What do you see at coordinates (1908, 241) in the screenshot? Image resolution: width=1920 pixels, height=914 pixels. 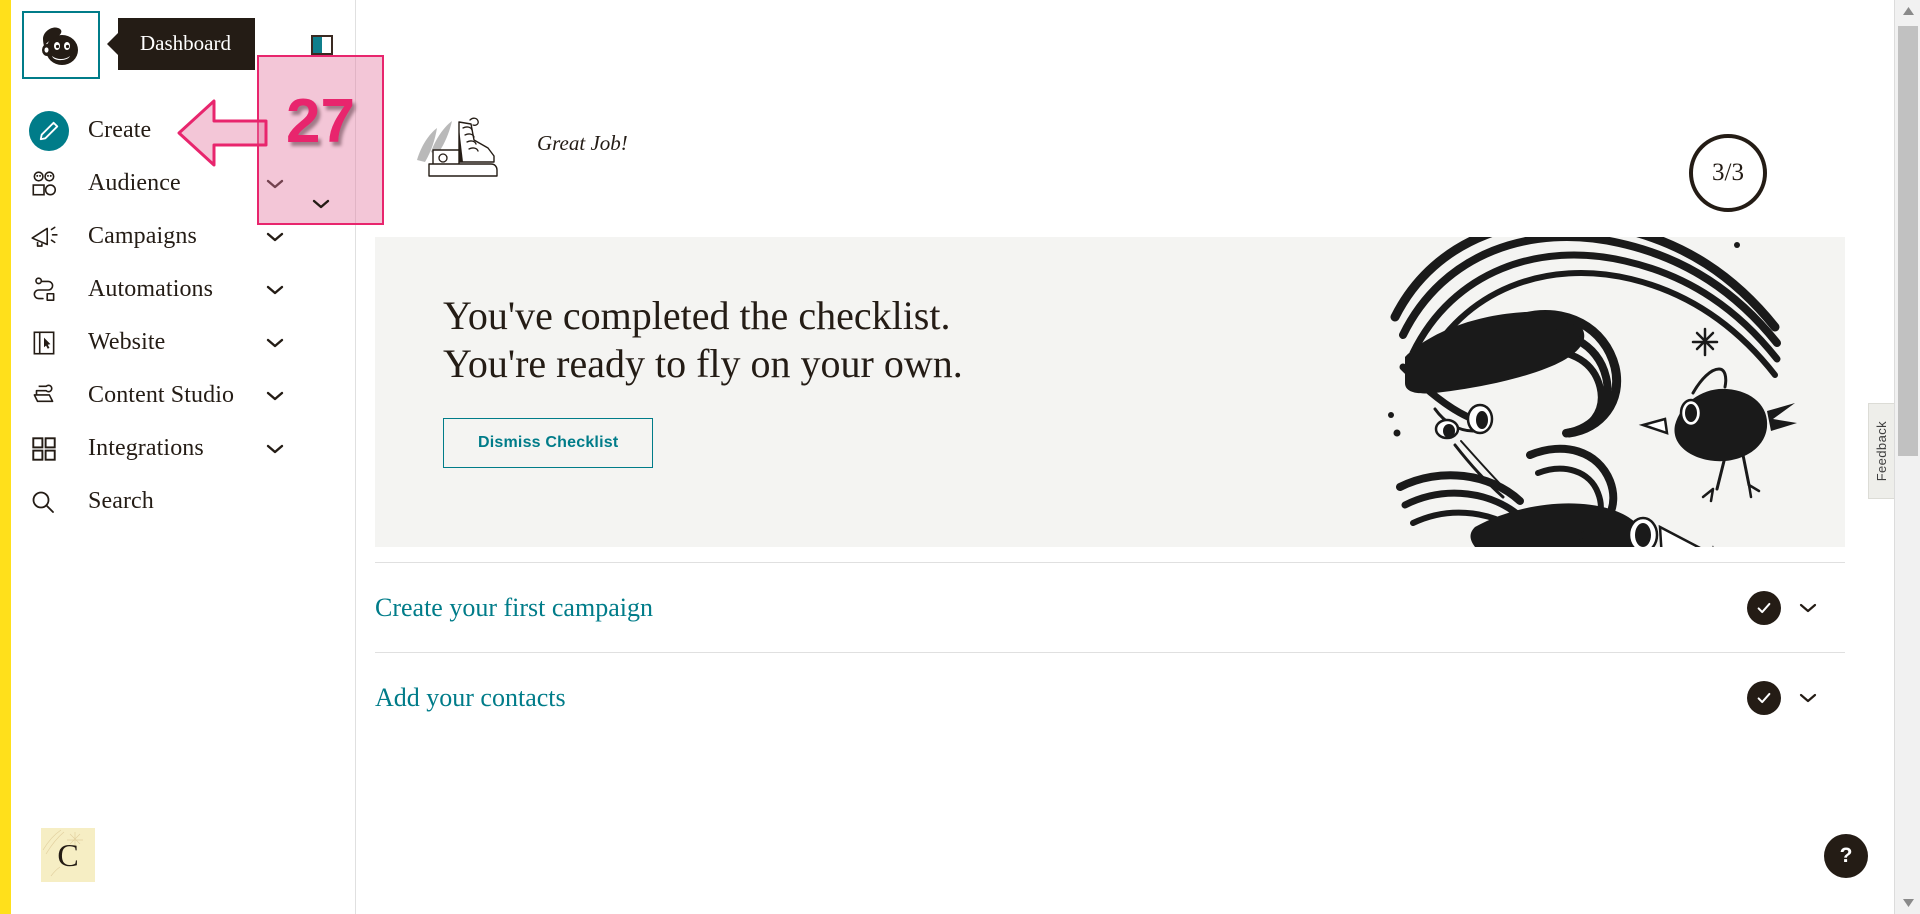 I see `scrollbar-thumb` at bounding box center [1908, 241].